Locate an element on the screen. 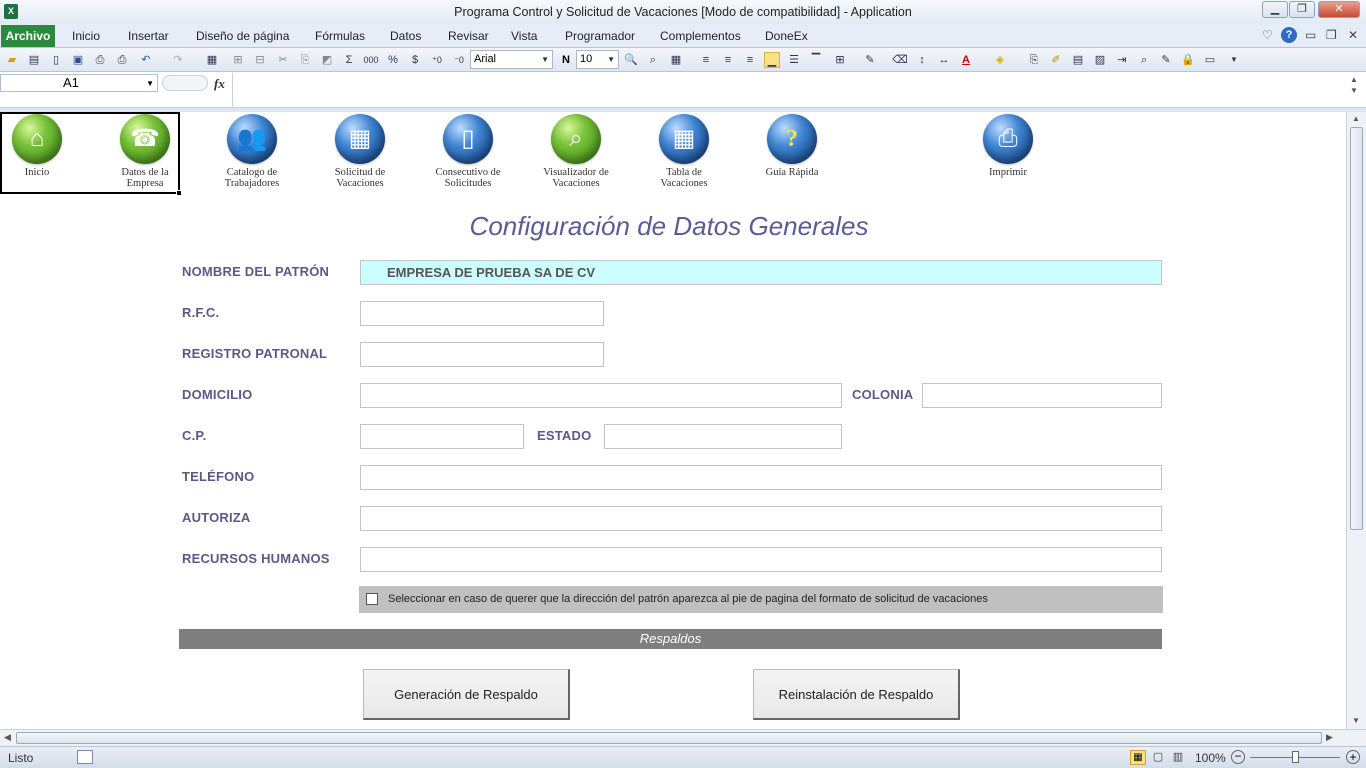  font-name-select: Arial ▼ is located at coordinates (511, 59).